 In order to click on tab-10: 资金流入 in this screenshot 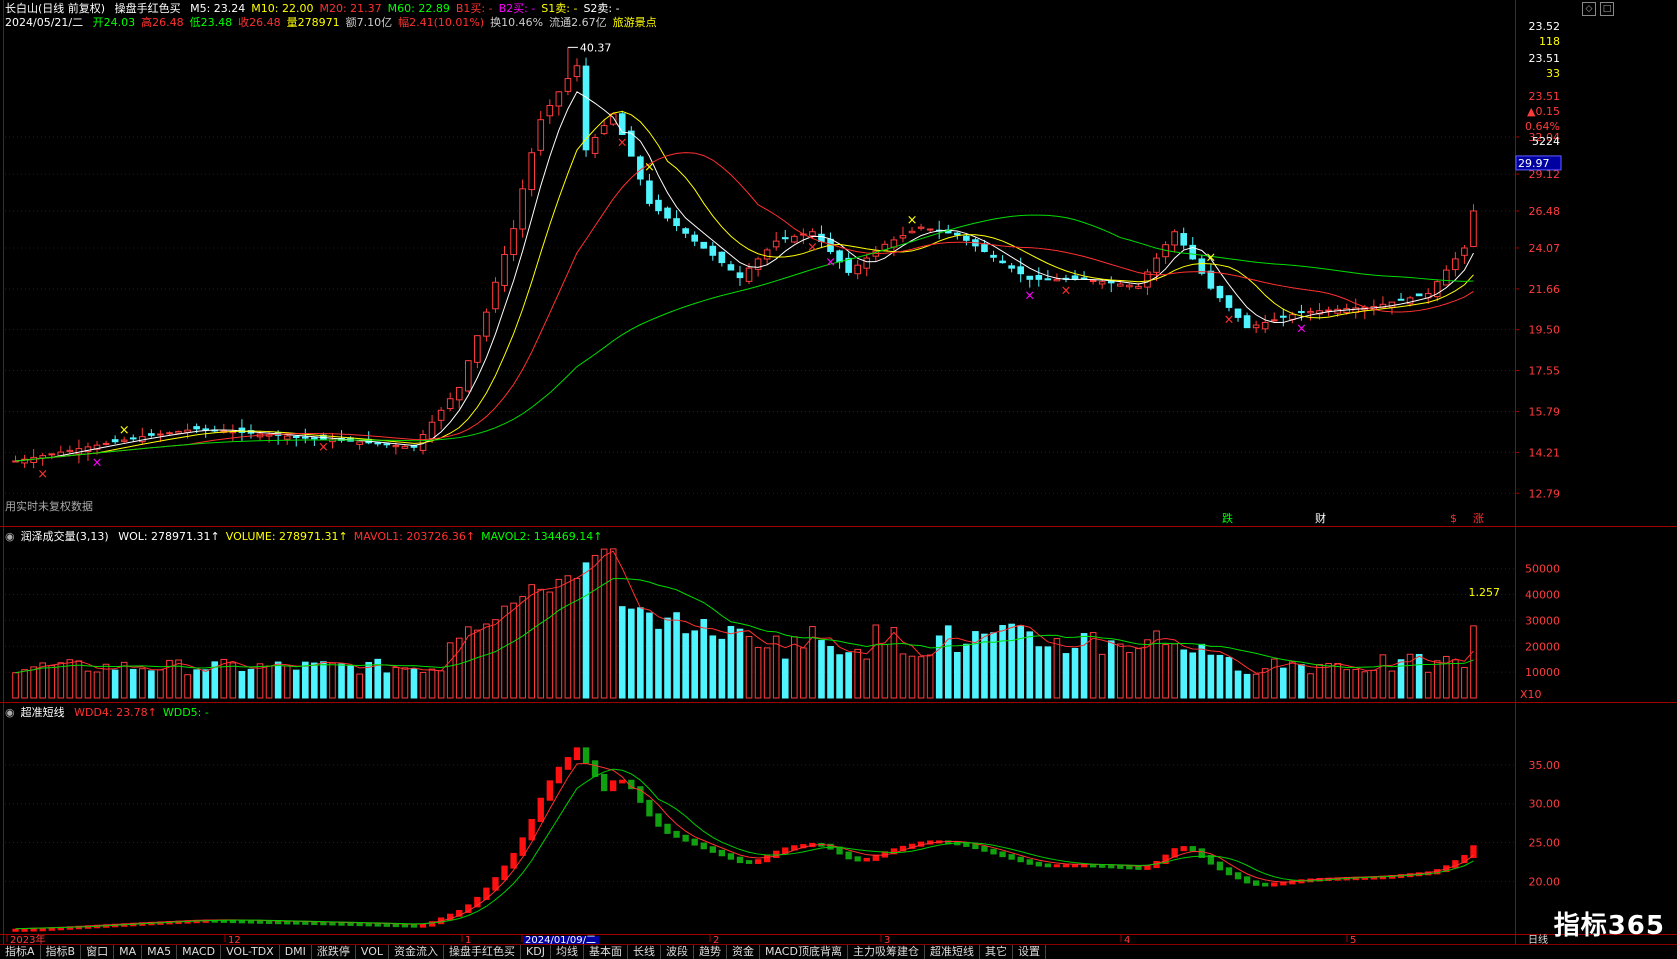, I will do `click(417, 952)`.